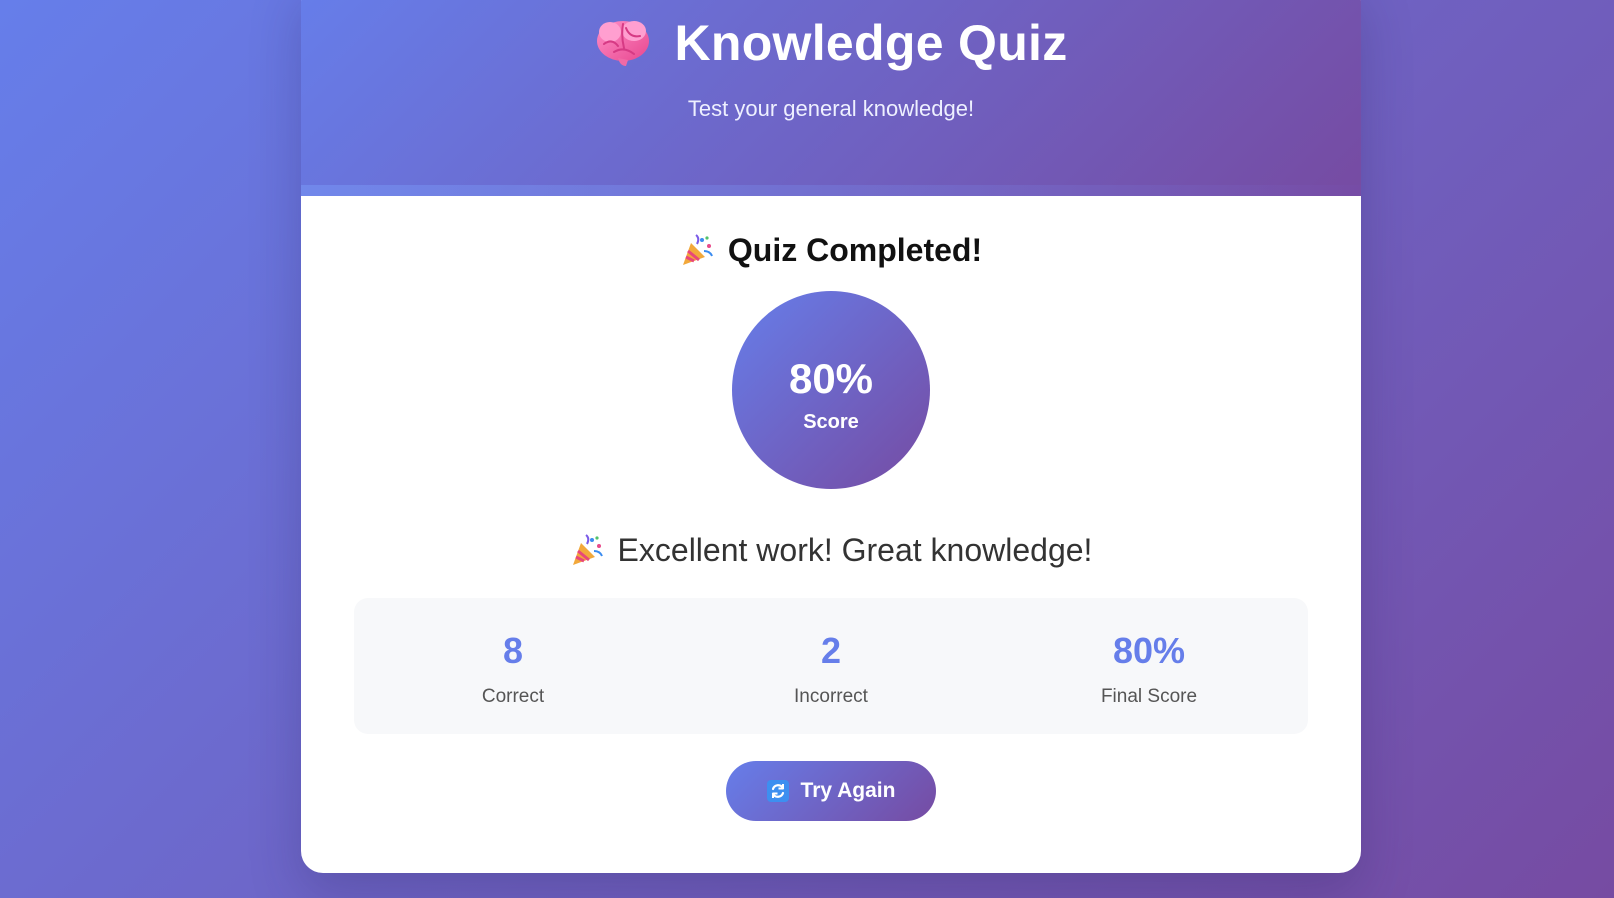  Describe the element at coordinates (855, 250) in the screenshot. I see `completed-title: Quiz Completed!` at that location.